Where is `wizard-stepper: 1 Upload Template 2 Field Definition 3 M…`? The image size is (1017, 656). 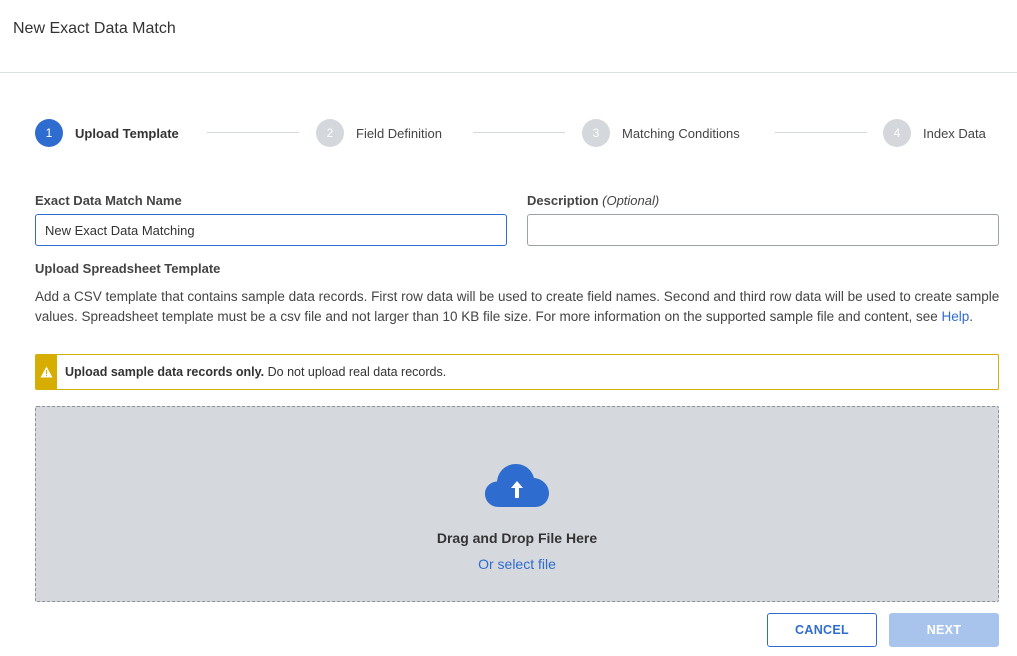 wizard-stepper: 1 Upload Template 2 Field Definition 3 M… is located at coordinates (515, 133).